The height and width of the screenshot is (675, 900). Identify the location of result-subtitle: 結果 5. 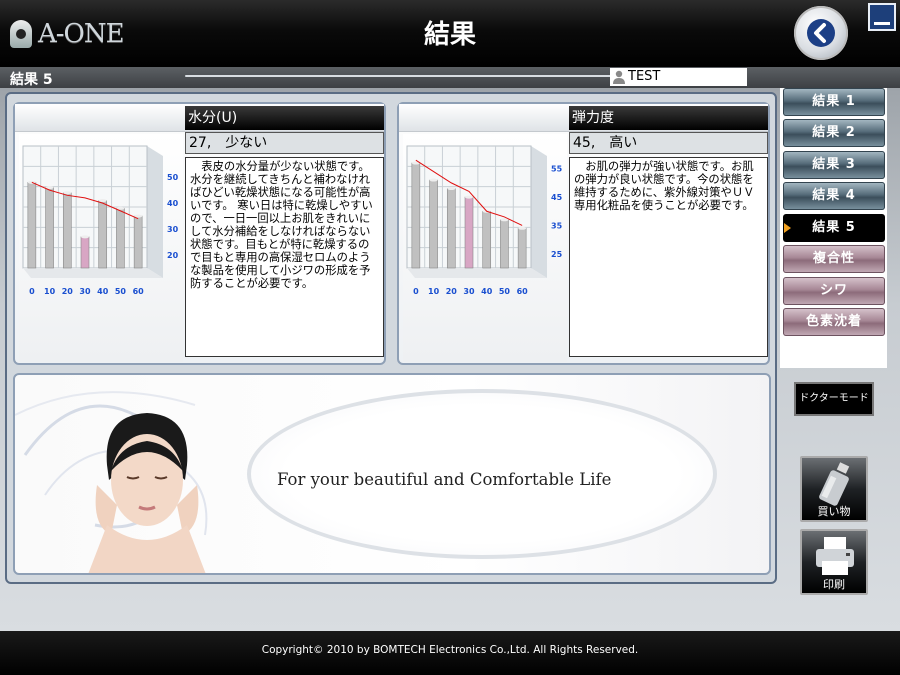
(31, 80).